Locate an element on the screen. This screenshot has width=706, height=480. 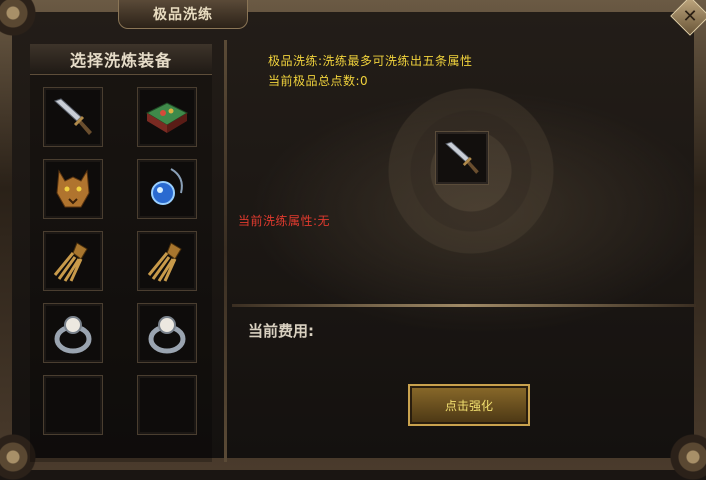
current-attribute-text: 当前洗练属性:无 is located at coordinates (284, 221).